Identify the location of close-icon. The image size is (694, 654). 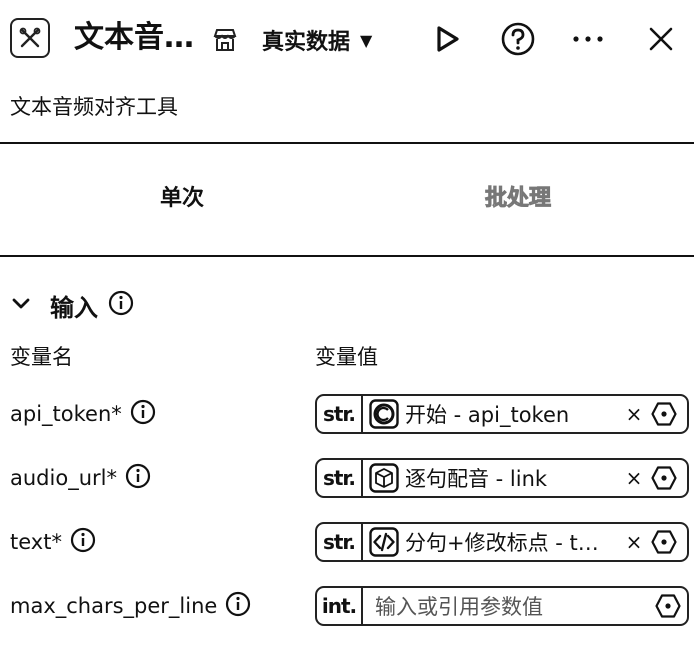
(661, 41).